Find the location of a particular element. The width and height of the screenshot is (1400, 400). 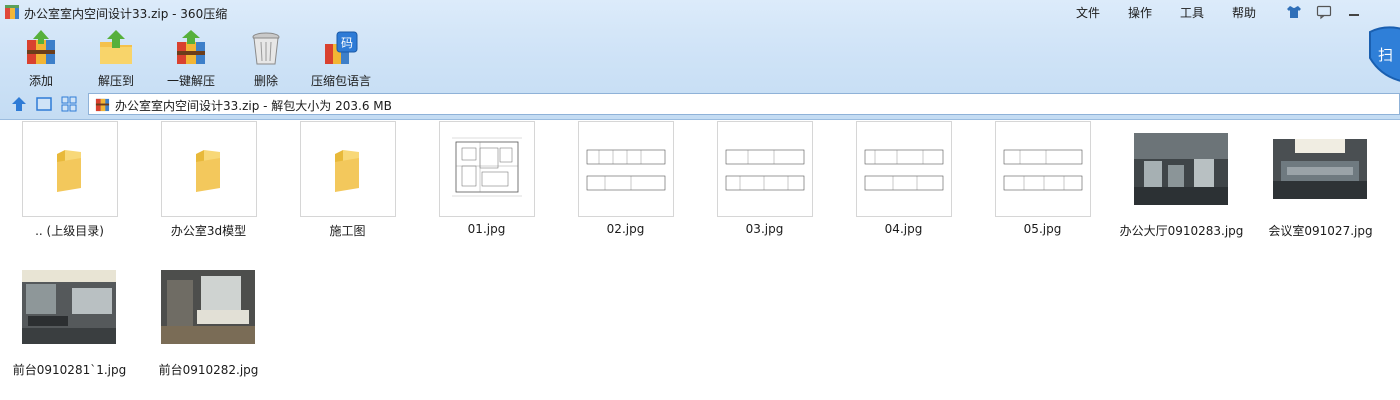

svg-text: 码 is located at coordinates (347, 43).